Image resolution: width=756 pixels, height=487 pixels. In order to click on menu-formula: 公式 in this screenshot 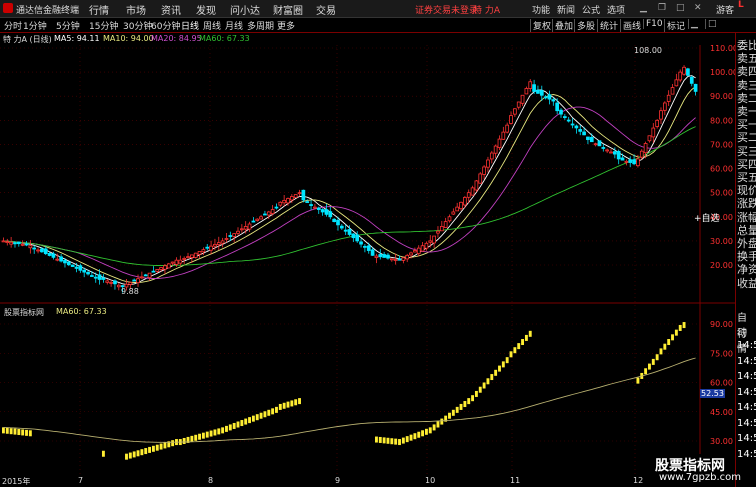, I will do `click(591, 9)`.